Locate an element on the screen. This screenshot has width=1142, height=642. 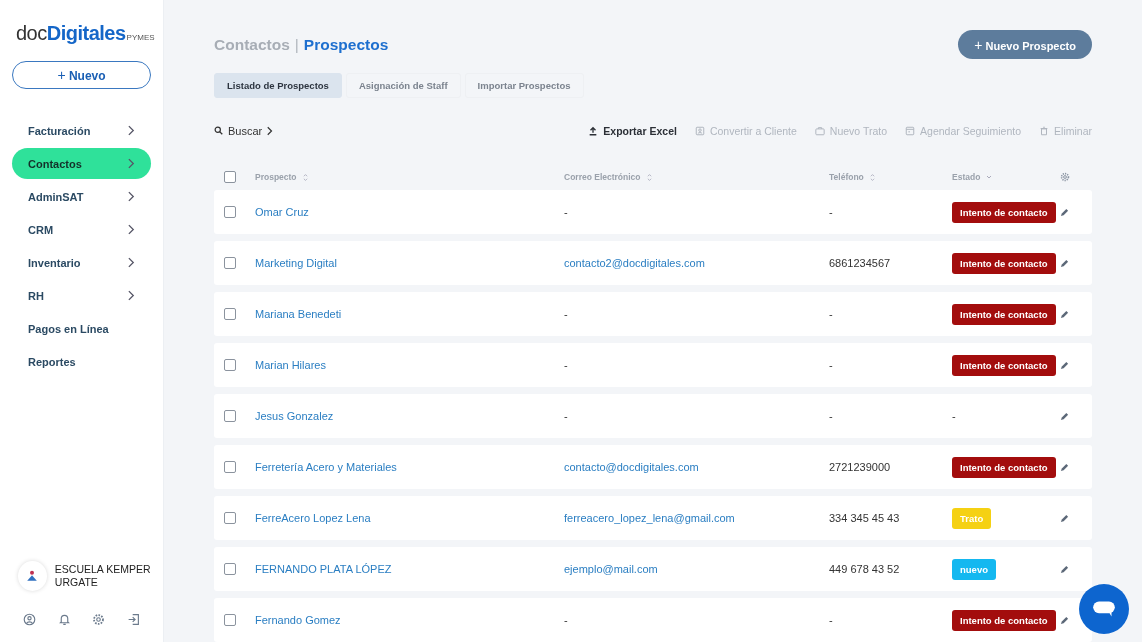
briefcase-icon is located at coordinates (819, 130).